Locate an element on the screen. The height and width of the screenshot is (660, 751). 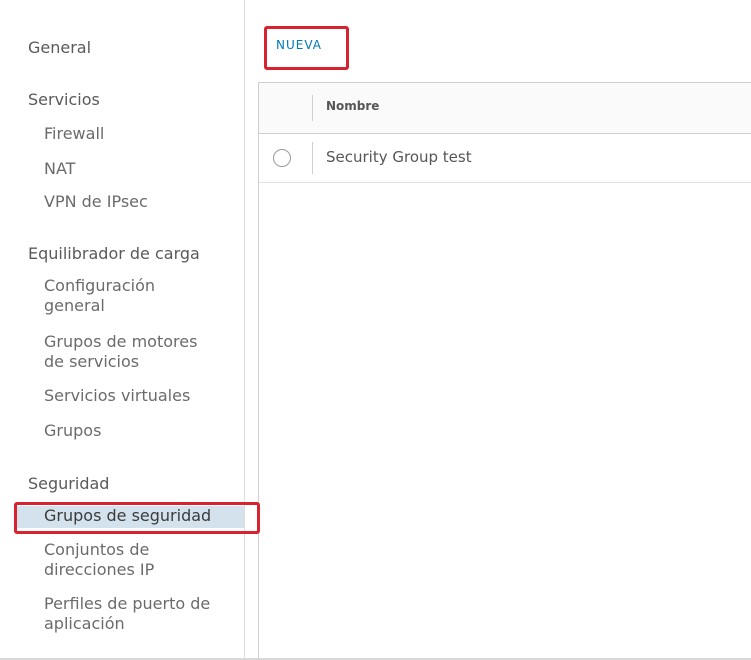
sidebar-item-virtual-services: Servicios virtuales is located at coordinates (142, 396).